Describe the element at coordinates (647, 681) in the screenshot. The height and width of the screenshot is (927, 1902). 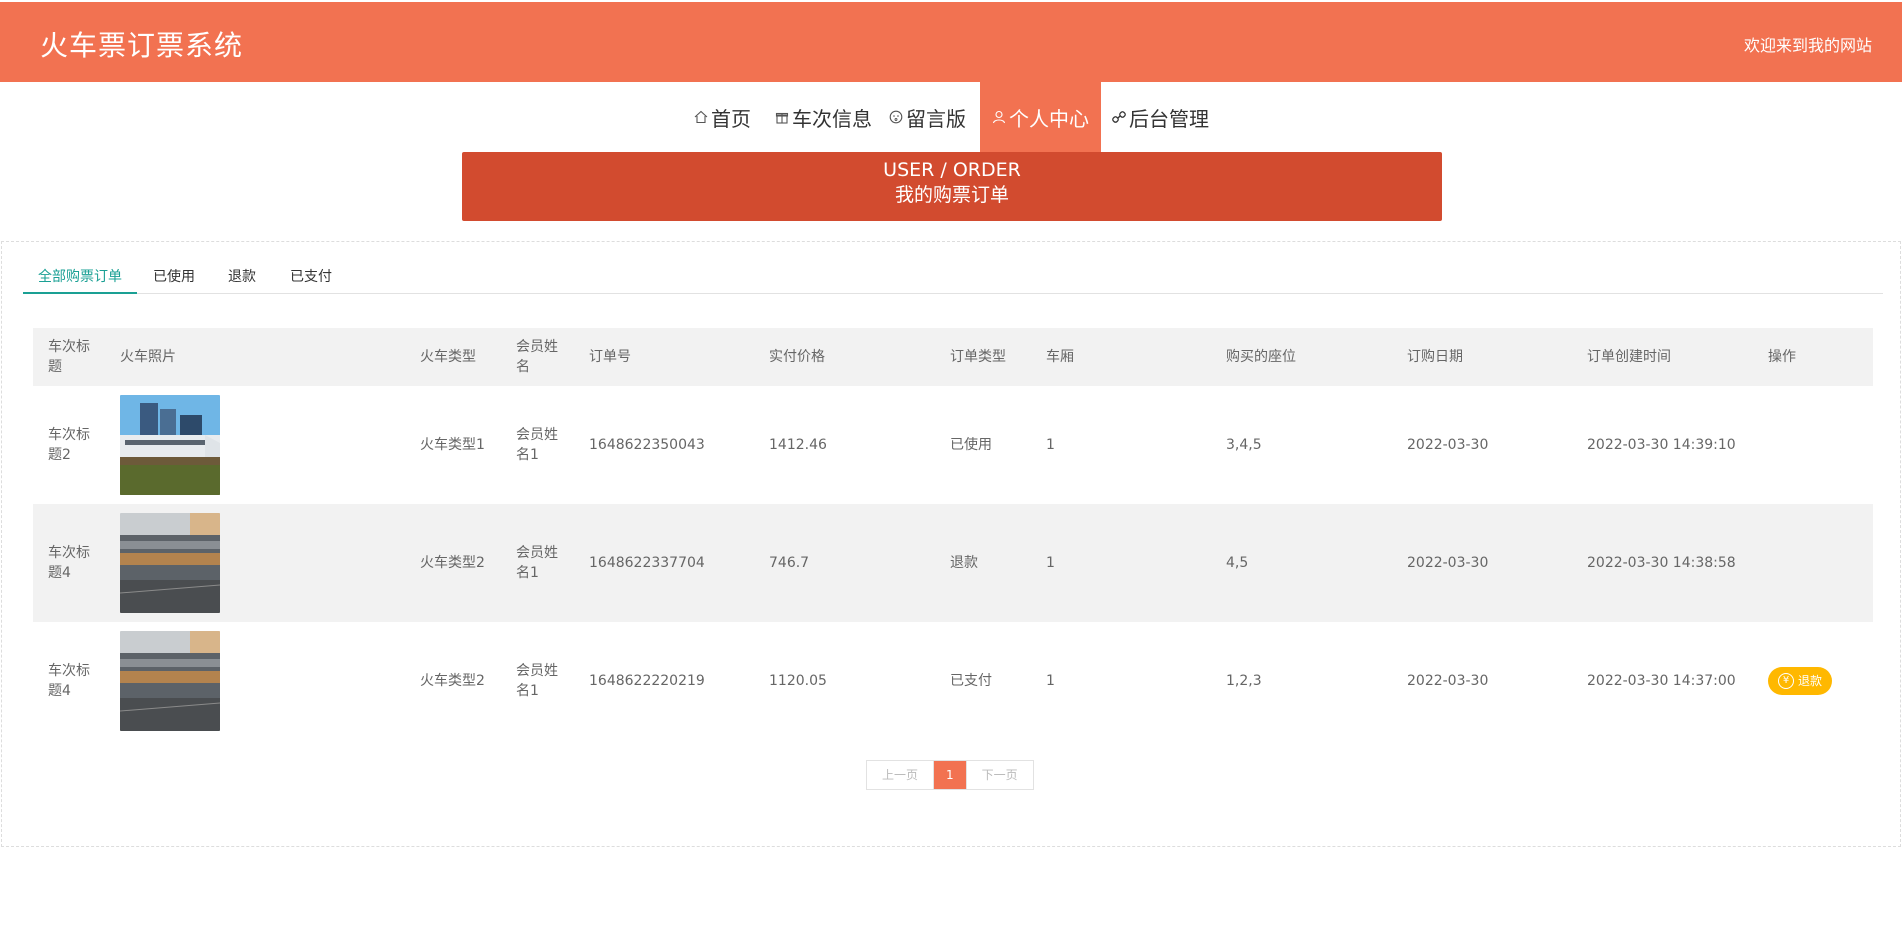
I see `row-order-no: 1648622220219` at that location.